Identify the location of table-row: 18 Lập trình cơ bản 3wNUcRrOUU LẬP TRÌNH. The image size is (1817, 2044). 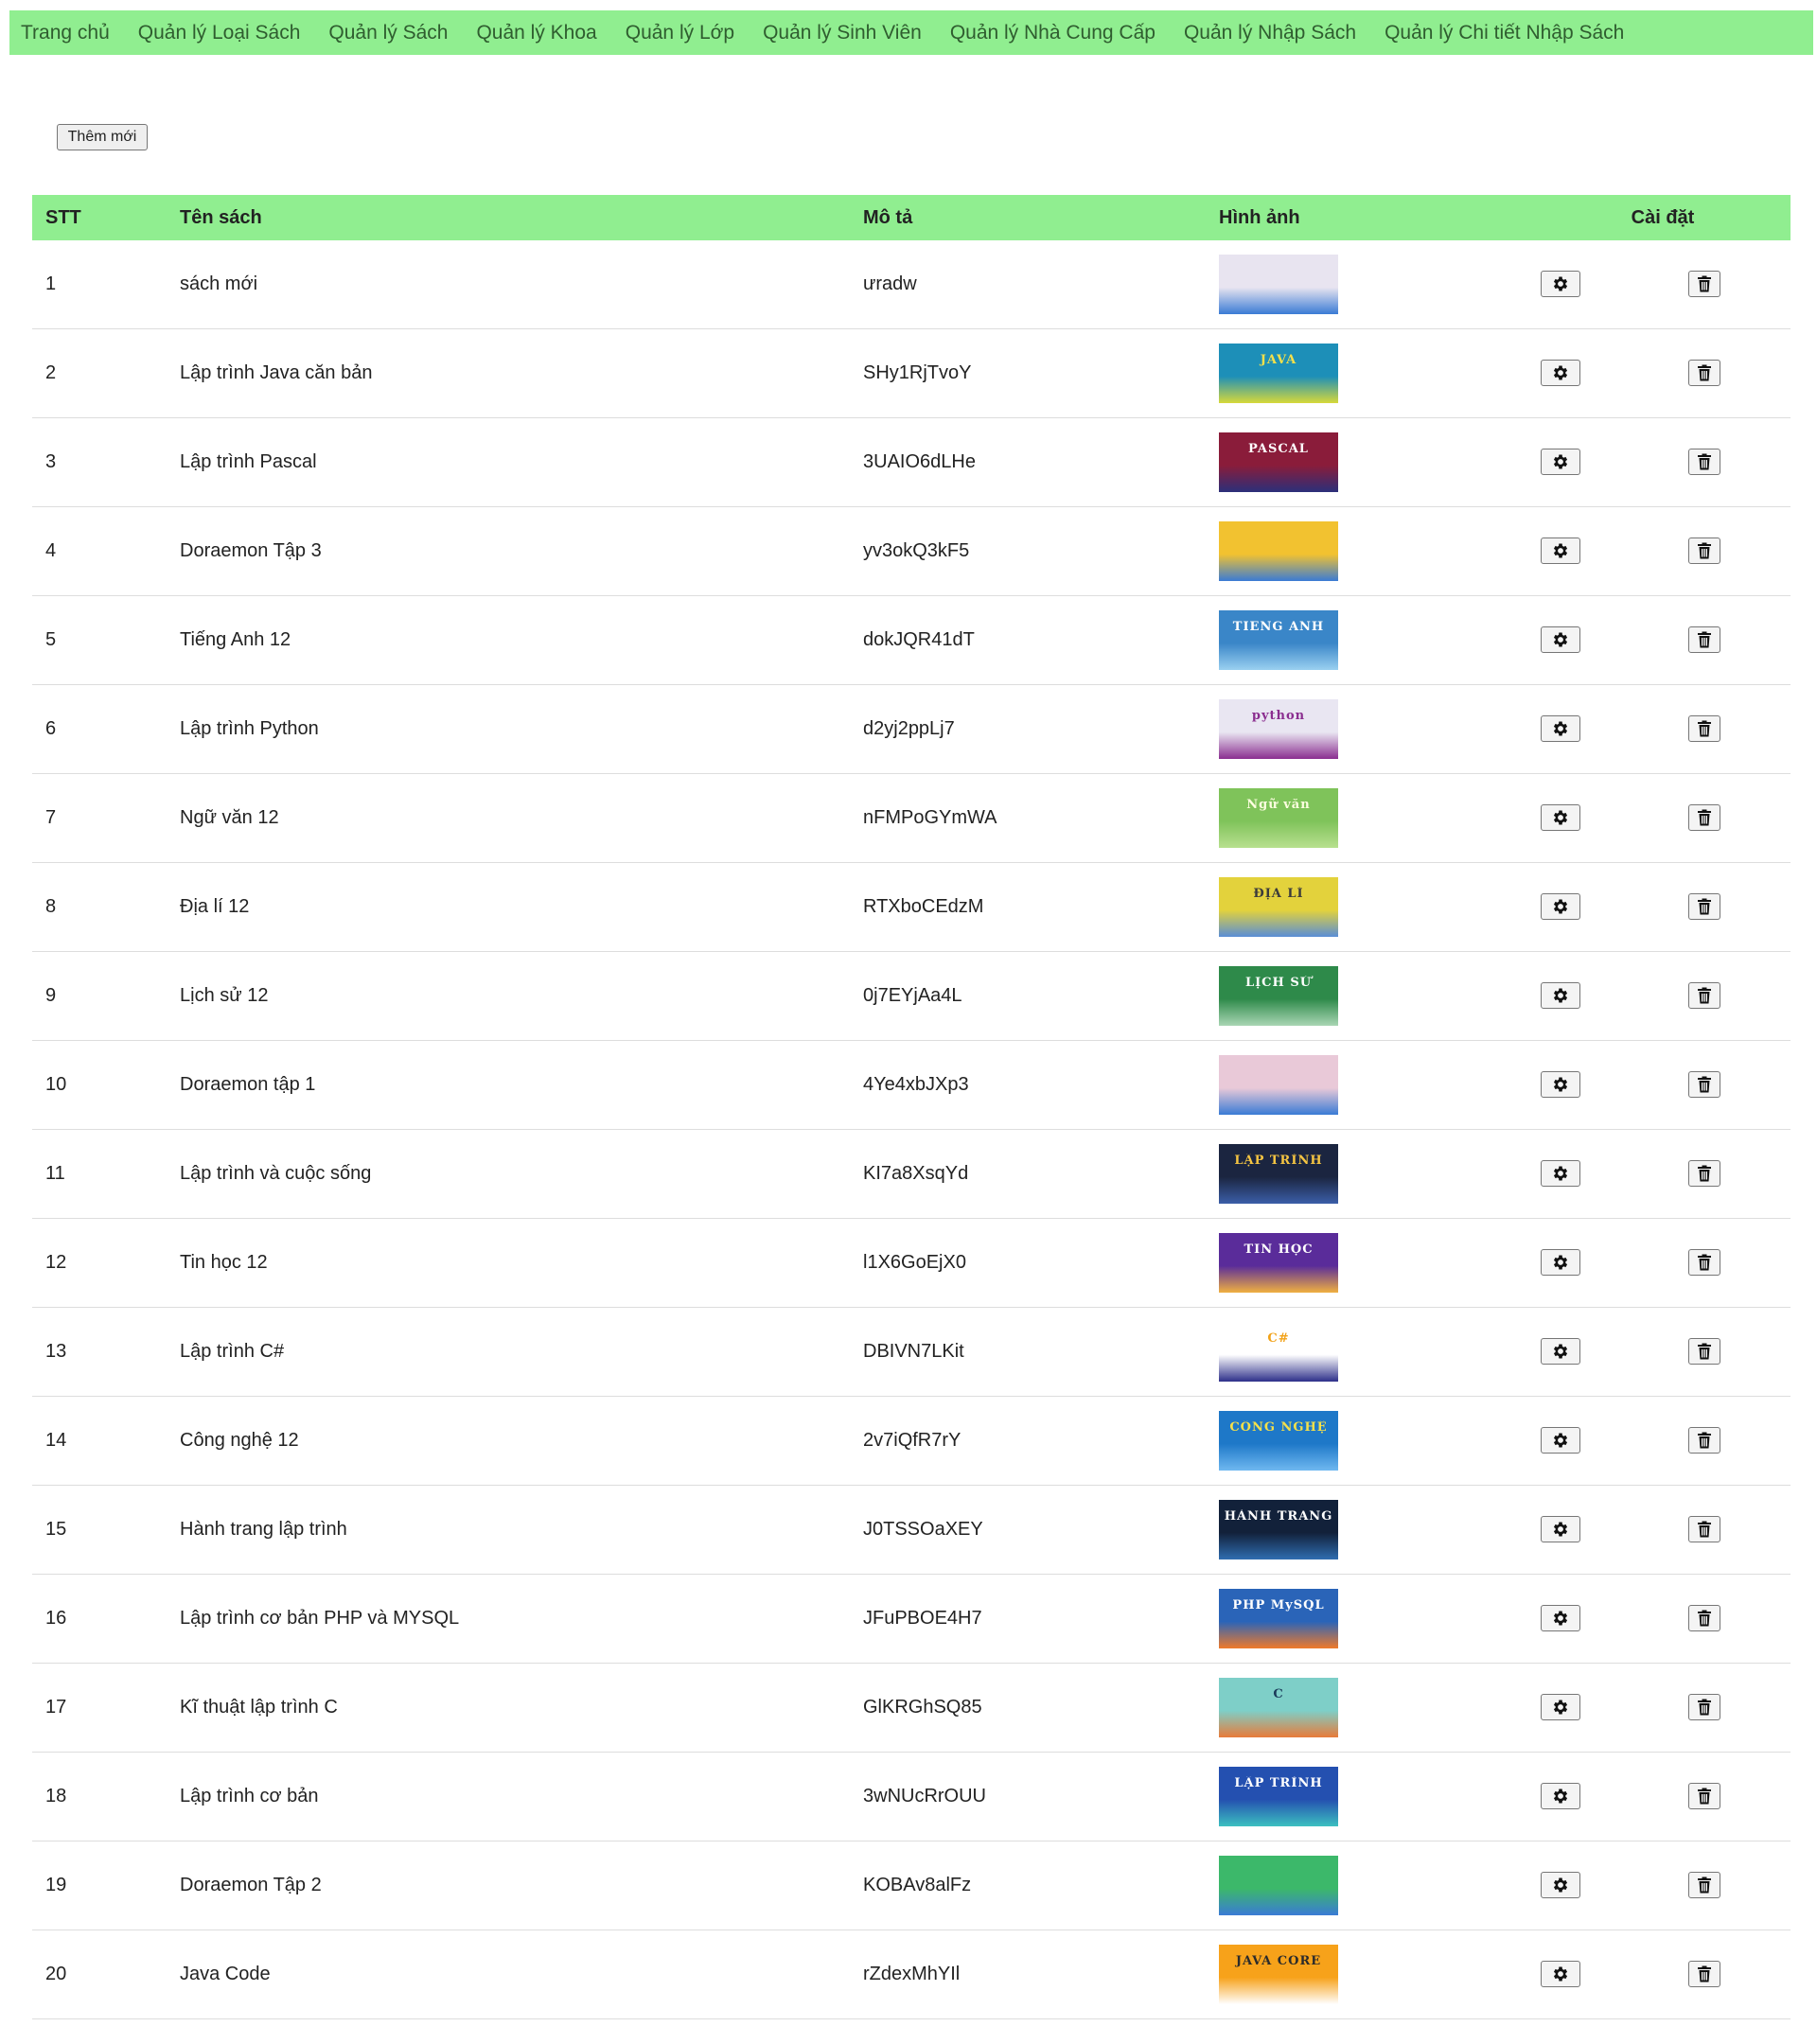
(911, 1796).